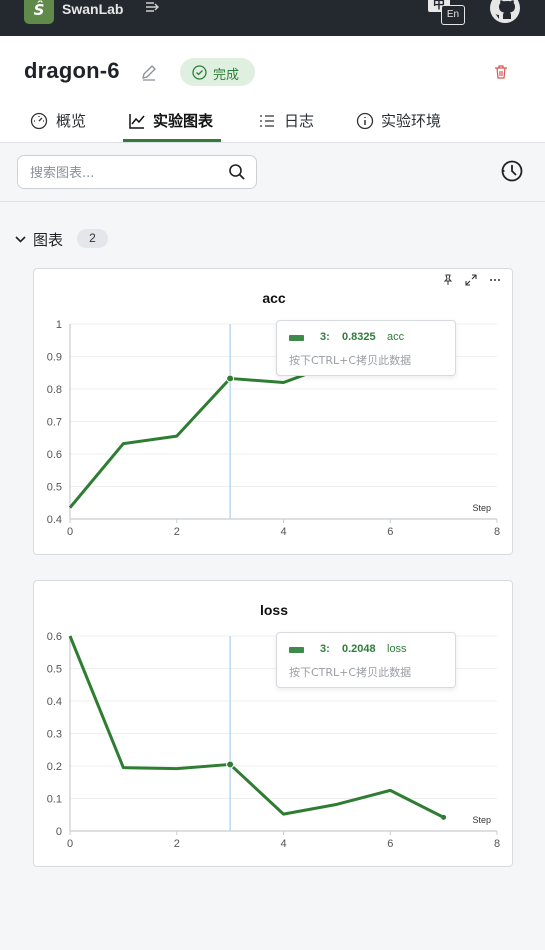 Image resolution: width=545 pixels, height=950 pixels. Describe the element at coordinates (172, 140) in the screenshot. I see `active-tab-indicator` at that location.